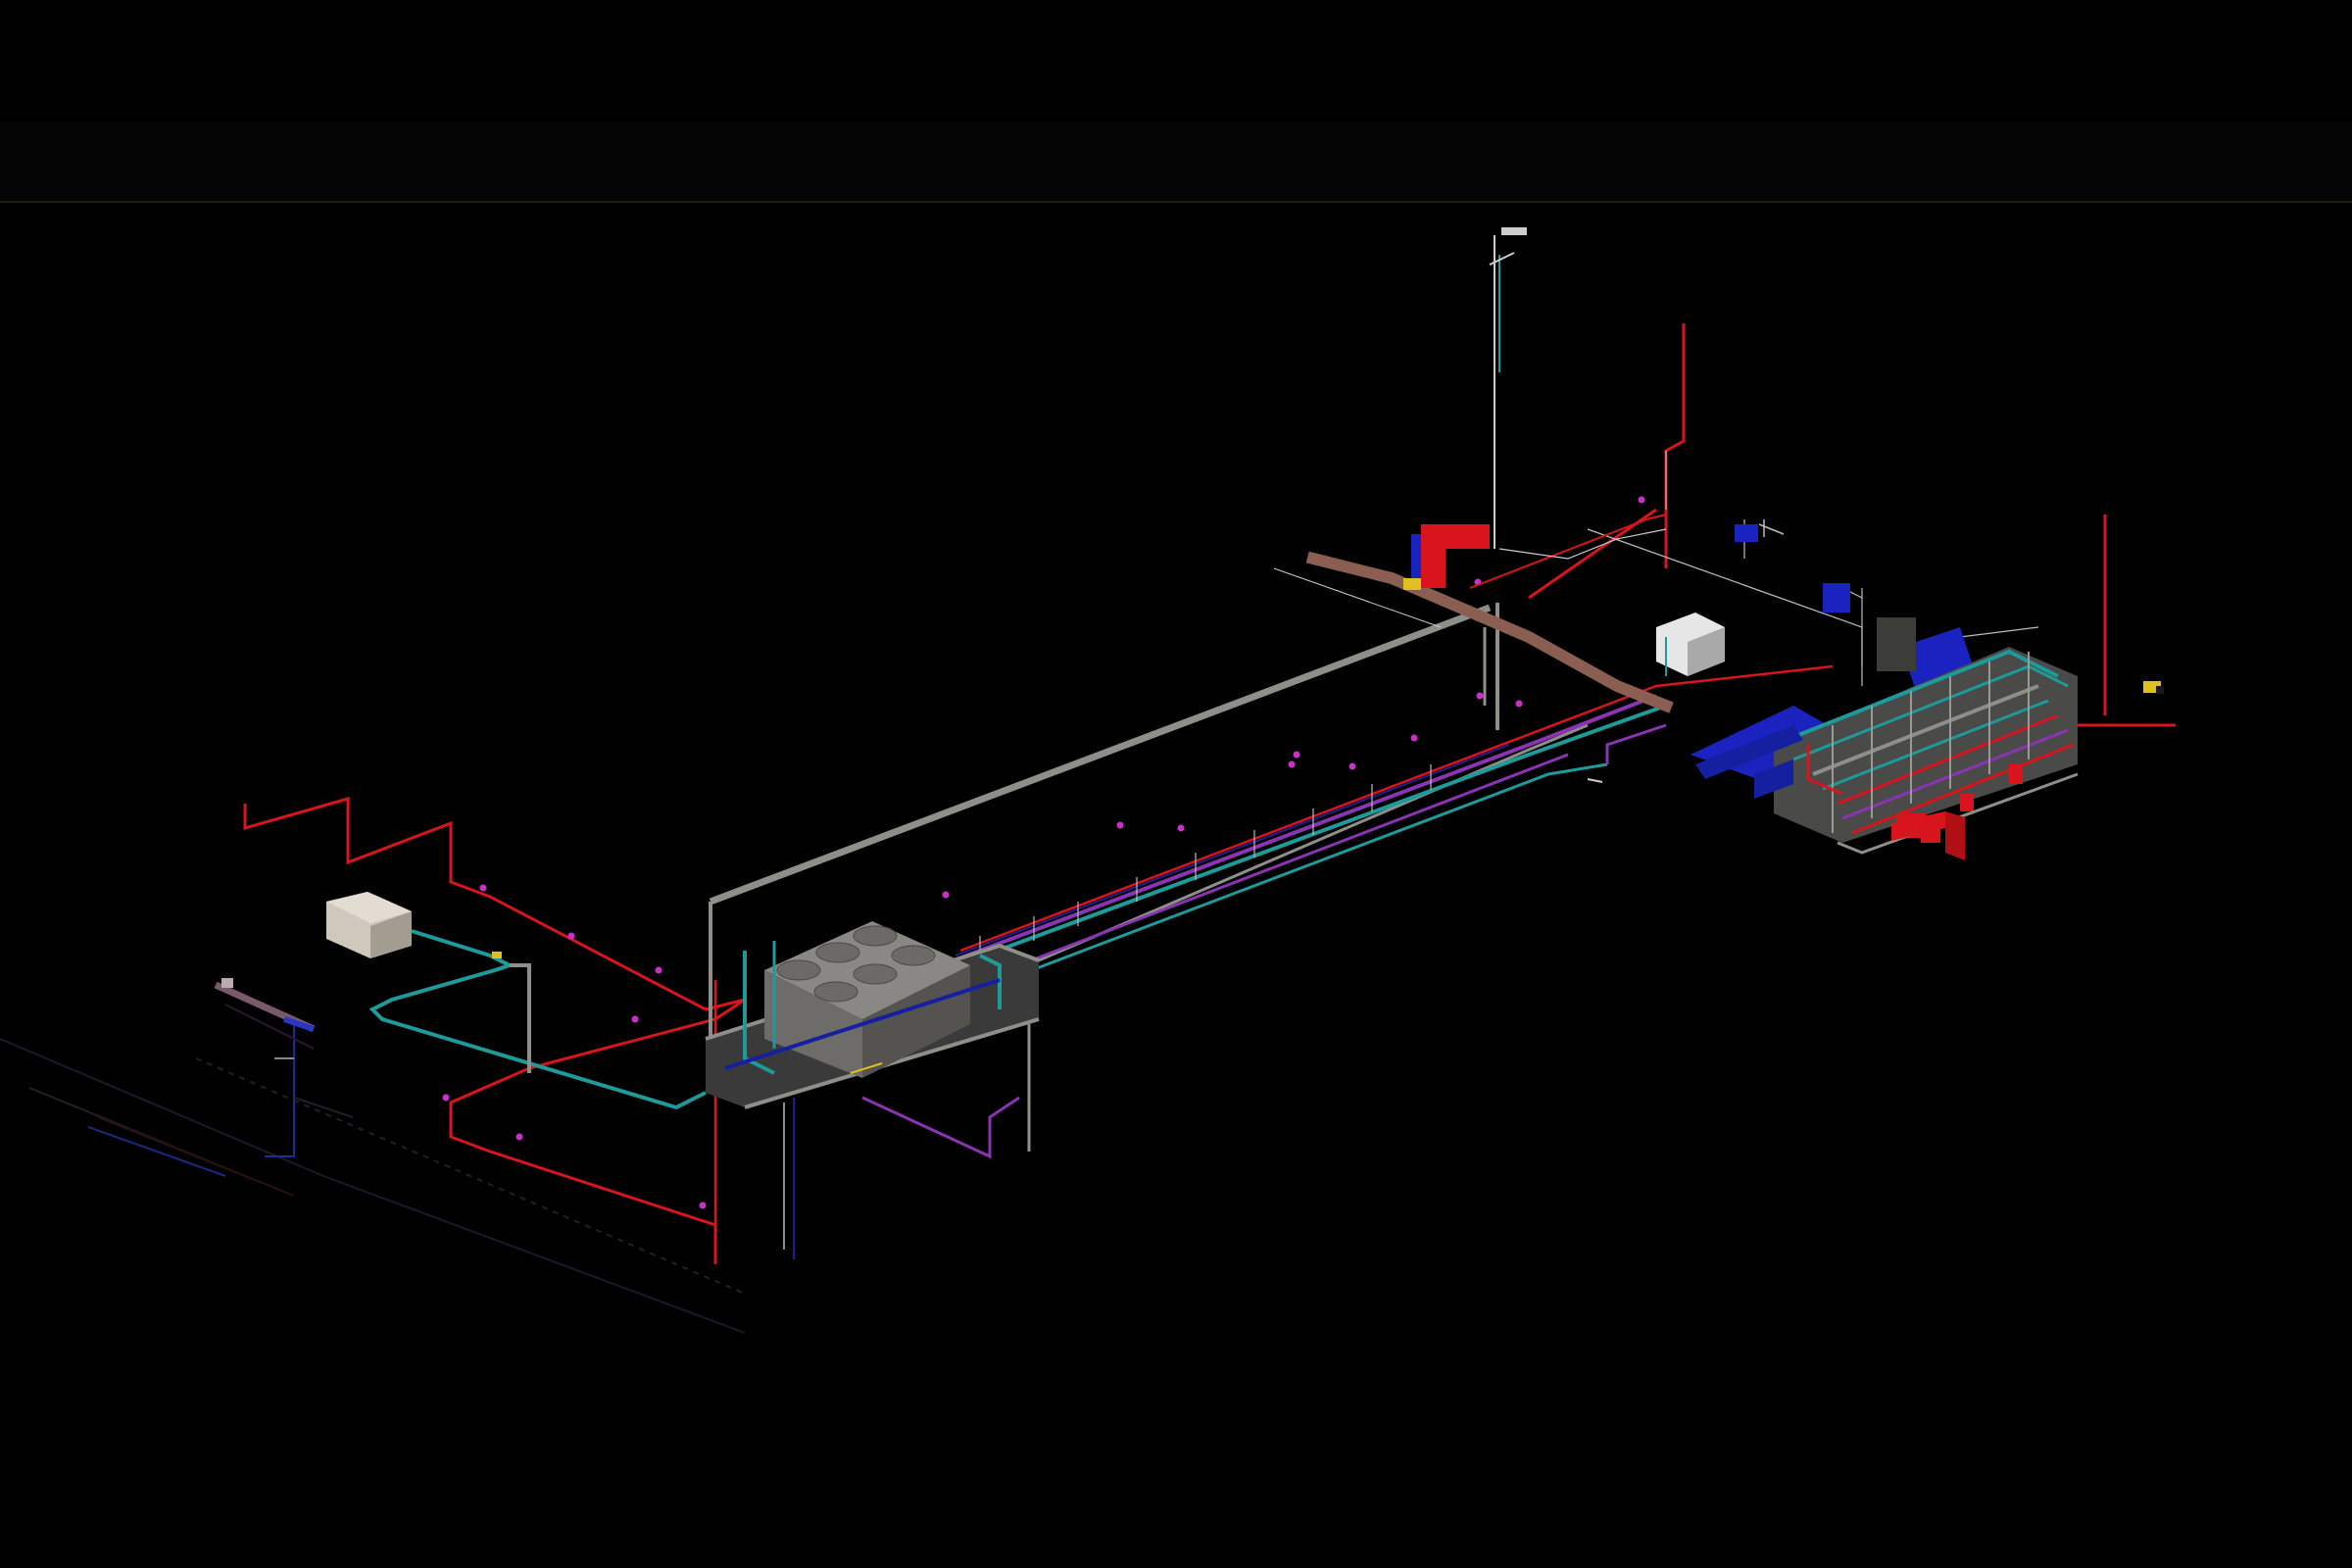 The width and height of the screenshot is (2352, 1568). Describe the element at coordinates (1690, 644) in the screenshot. I see `control-panel` at that location.